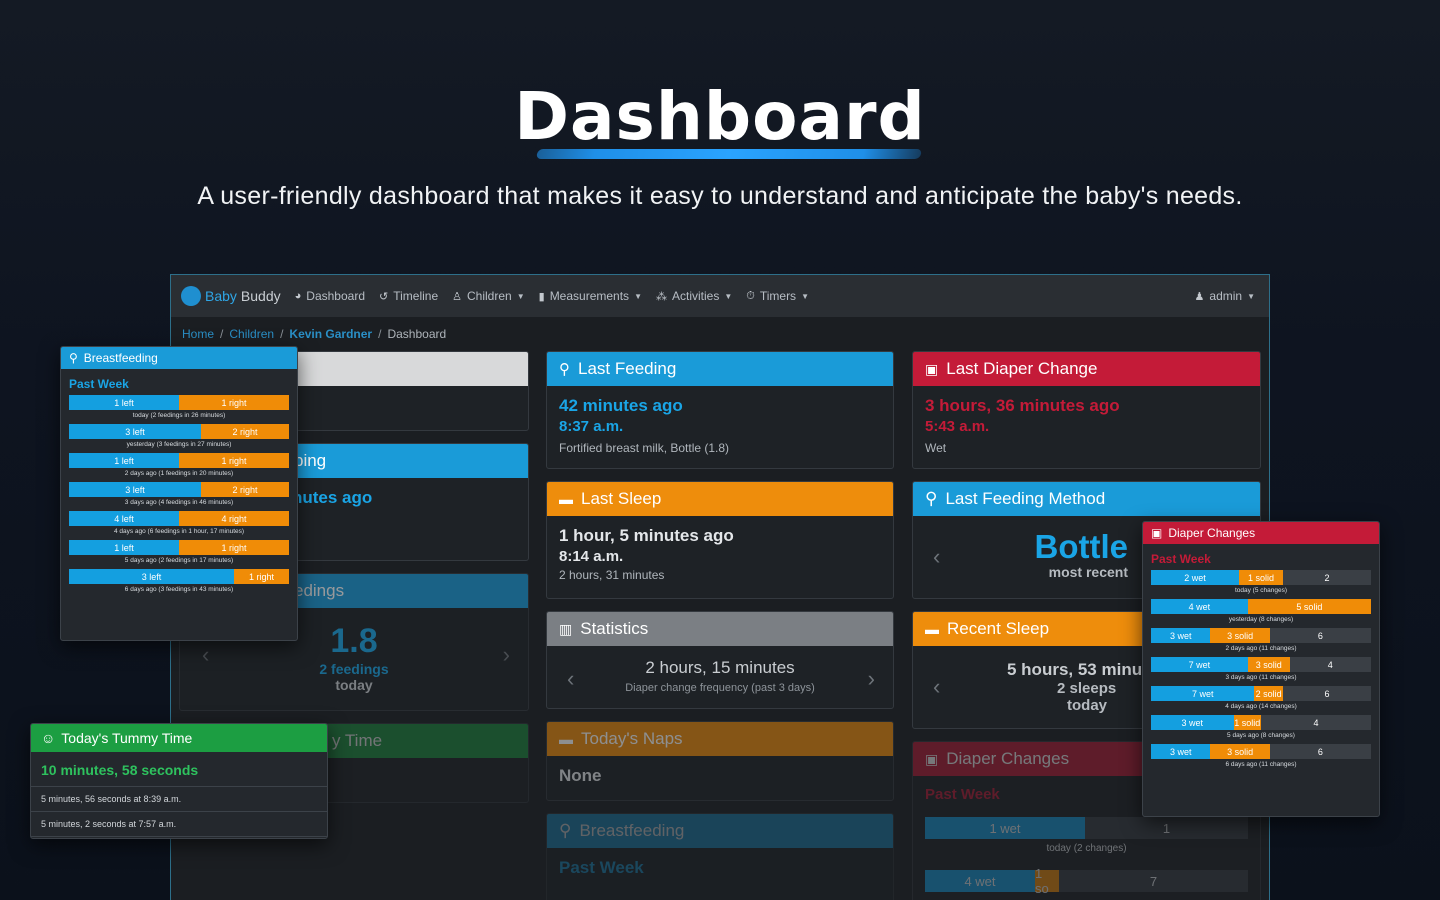  I want to click on nav-children-label: Children, so click(489, 296).